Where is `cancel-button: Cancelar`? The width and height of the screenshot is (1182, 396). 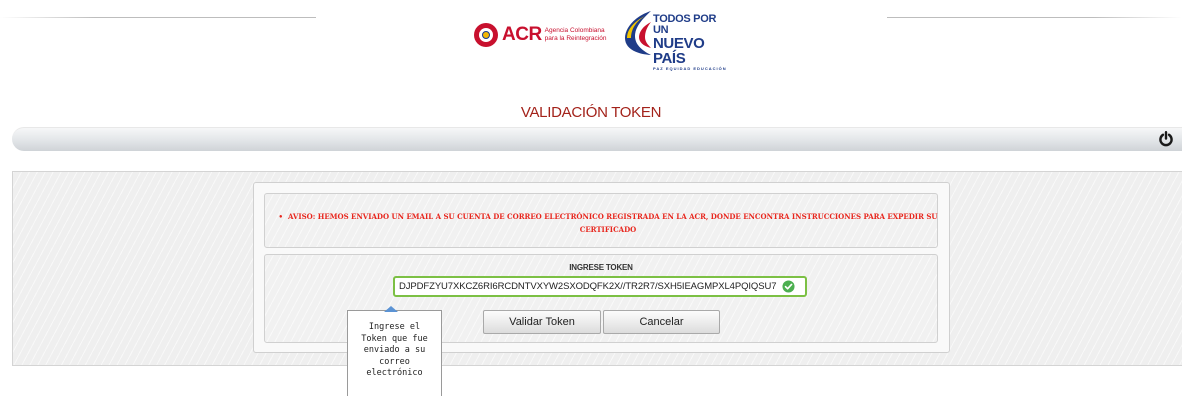 cancel-button: Cancelar is located at coordinates (661, 322).